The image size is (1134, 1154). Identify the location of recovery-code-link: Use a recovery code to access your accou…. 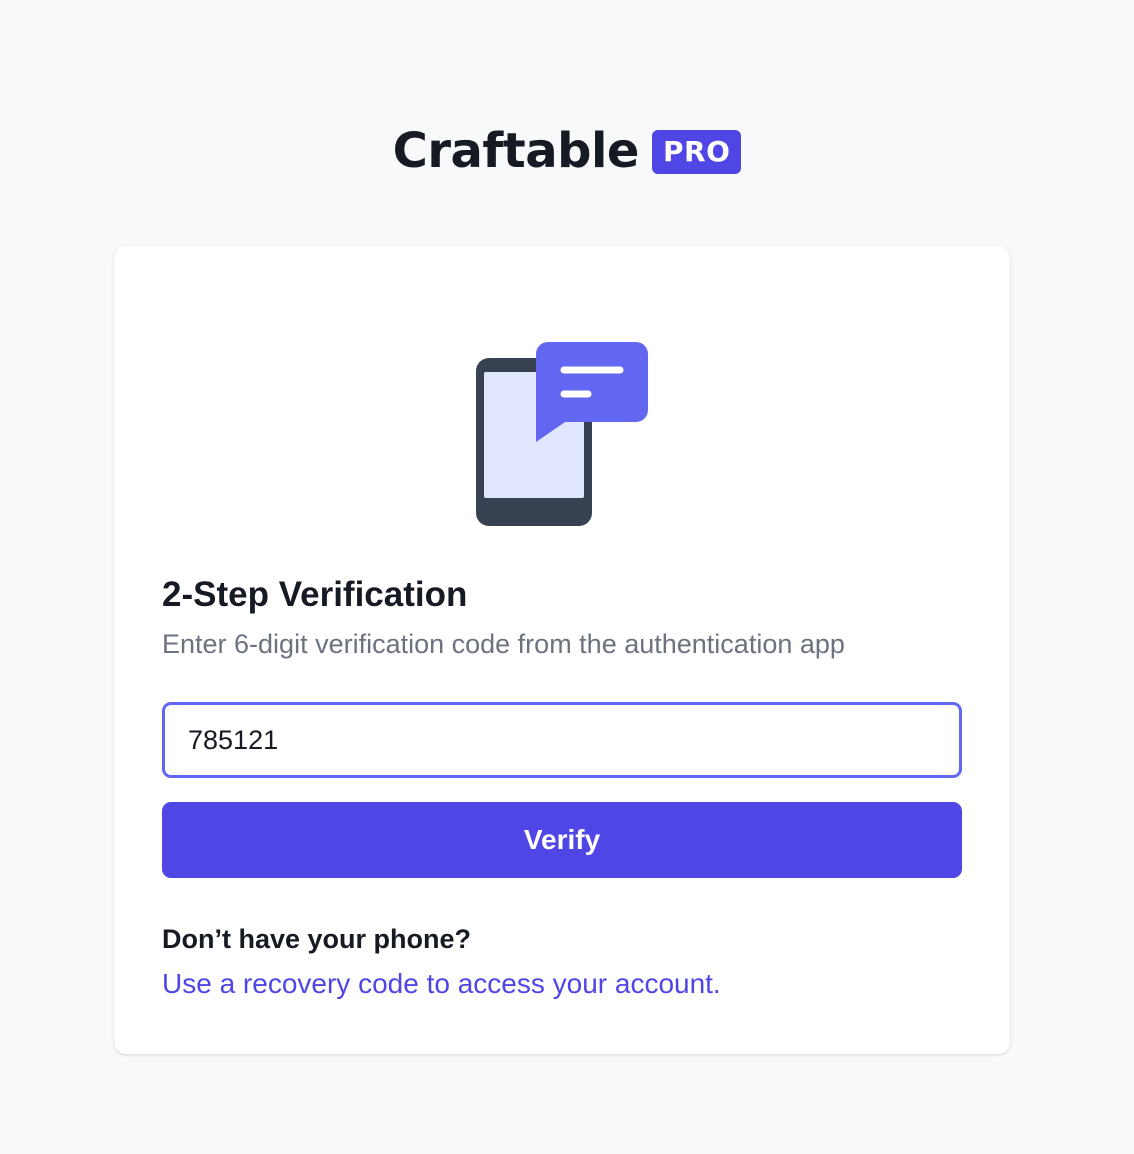
(441, 984).